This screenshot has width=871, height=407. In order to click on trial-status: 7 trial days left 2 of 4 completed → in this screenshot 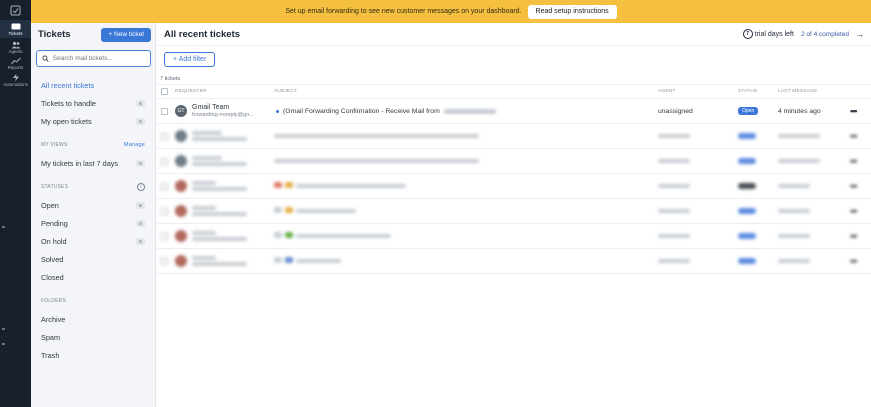, I will do `click(803, 34)`.